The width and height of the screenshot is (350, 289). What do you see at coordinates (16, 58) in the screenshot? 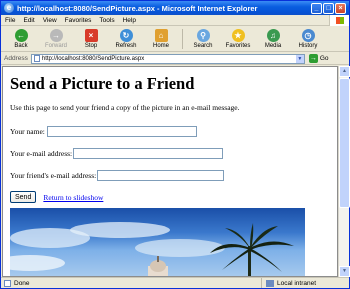
I see `address-label: Address` at bounding box center [16, 58].